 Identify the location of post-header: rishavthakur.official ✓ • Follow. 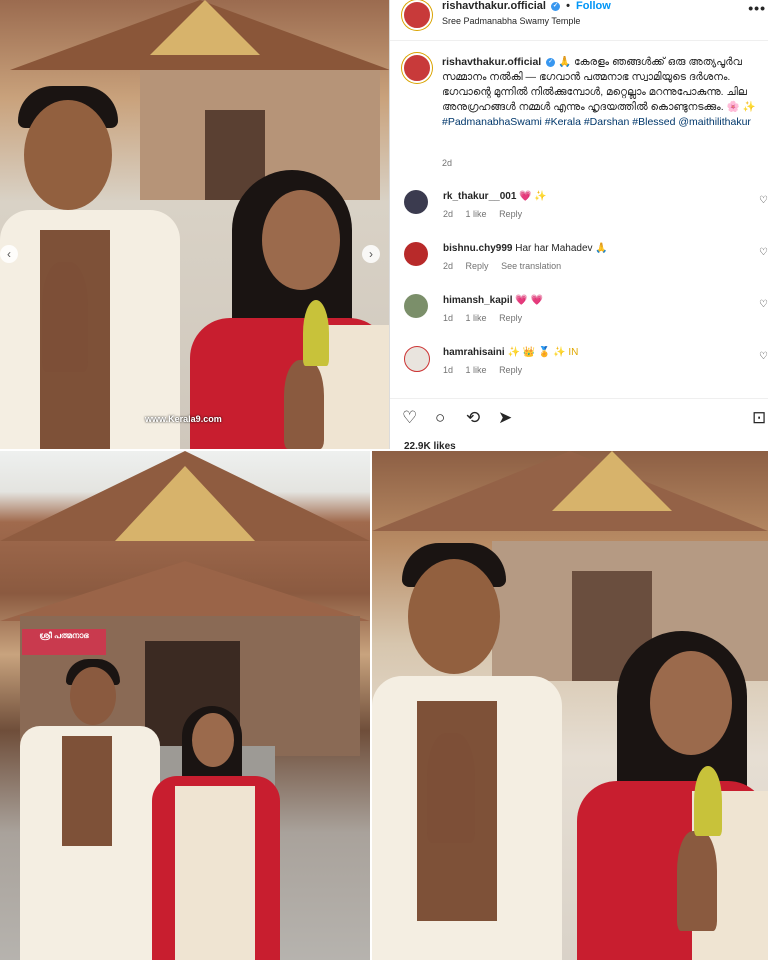
(526, 6).